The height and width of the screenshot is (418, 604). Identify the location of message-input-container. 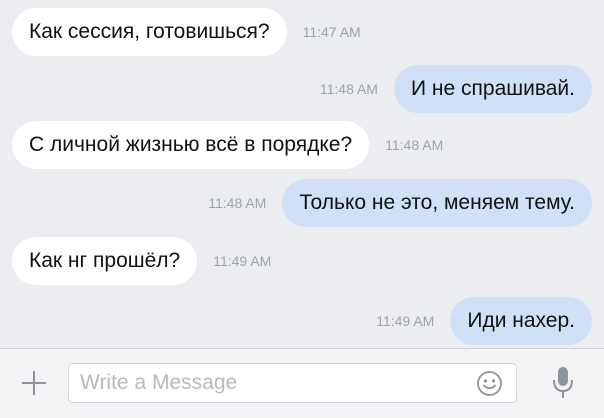
(292, 383).